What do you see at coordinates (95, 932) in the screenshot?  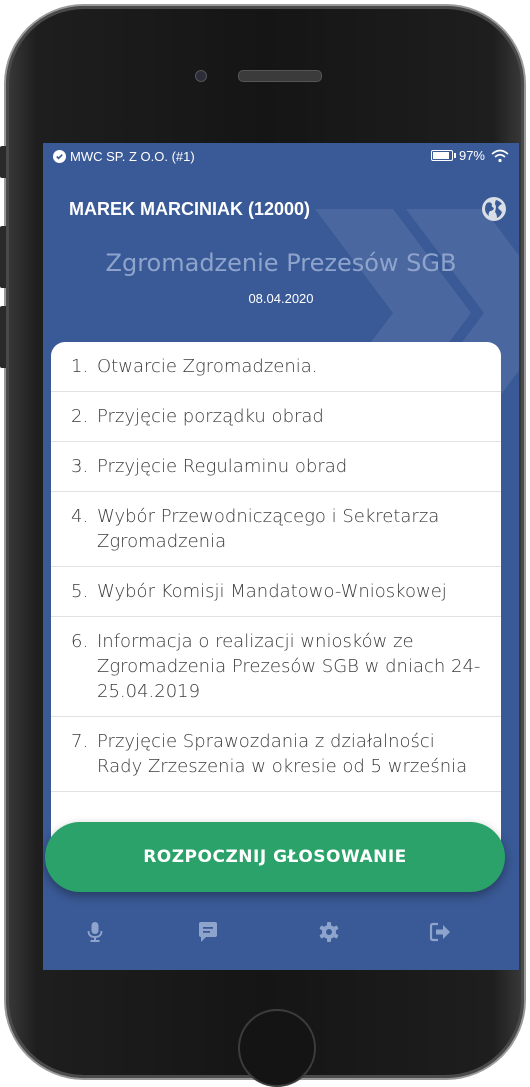 I see `microphone-icon` at bounding box center [95, 932].